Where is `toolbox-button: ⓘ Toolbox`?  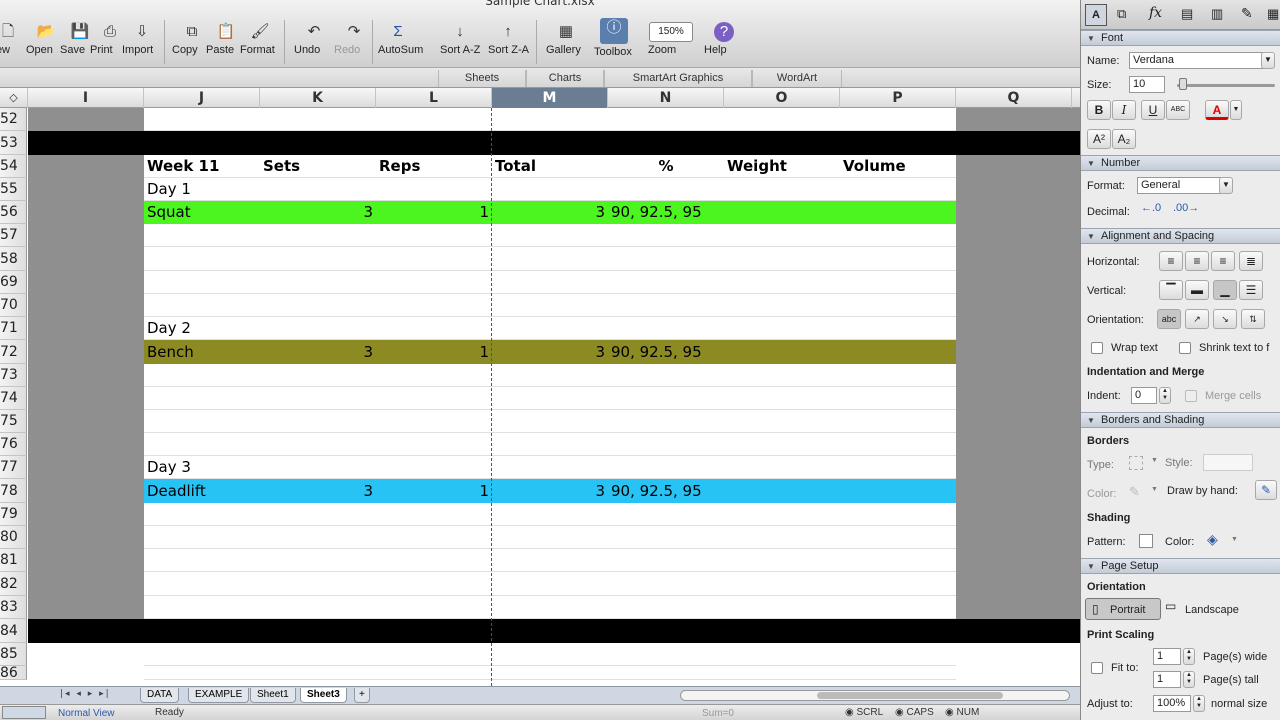 toolbox-button: ⓘ Toolbox is located at coordinates (614, 42).